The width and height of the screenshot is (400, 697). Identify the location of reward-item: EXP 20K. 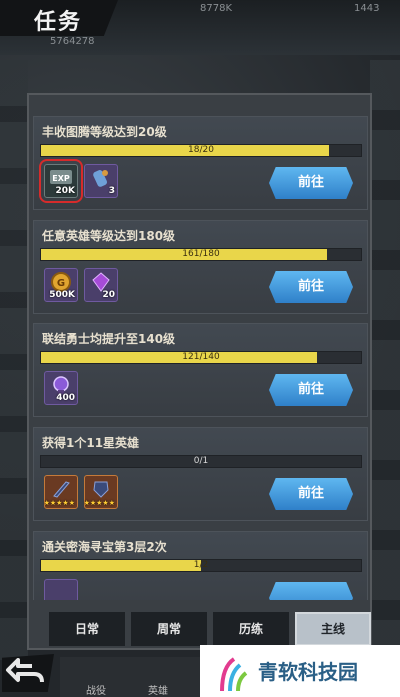
(61, 181).